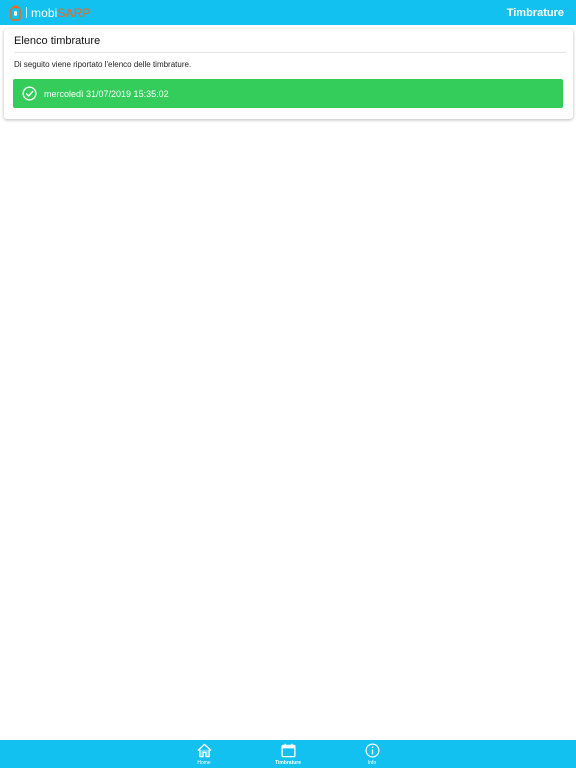 The image size is (576, 768). I want to click on tab-timbrature: Timbrature, so click(288, 754).